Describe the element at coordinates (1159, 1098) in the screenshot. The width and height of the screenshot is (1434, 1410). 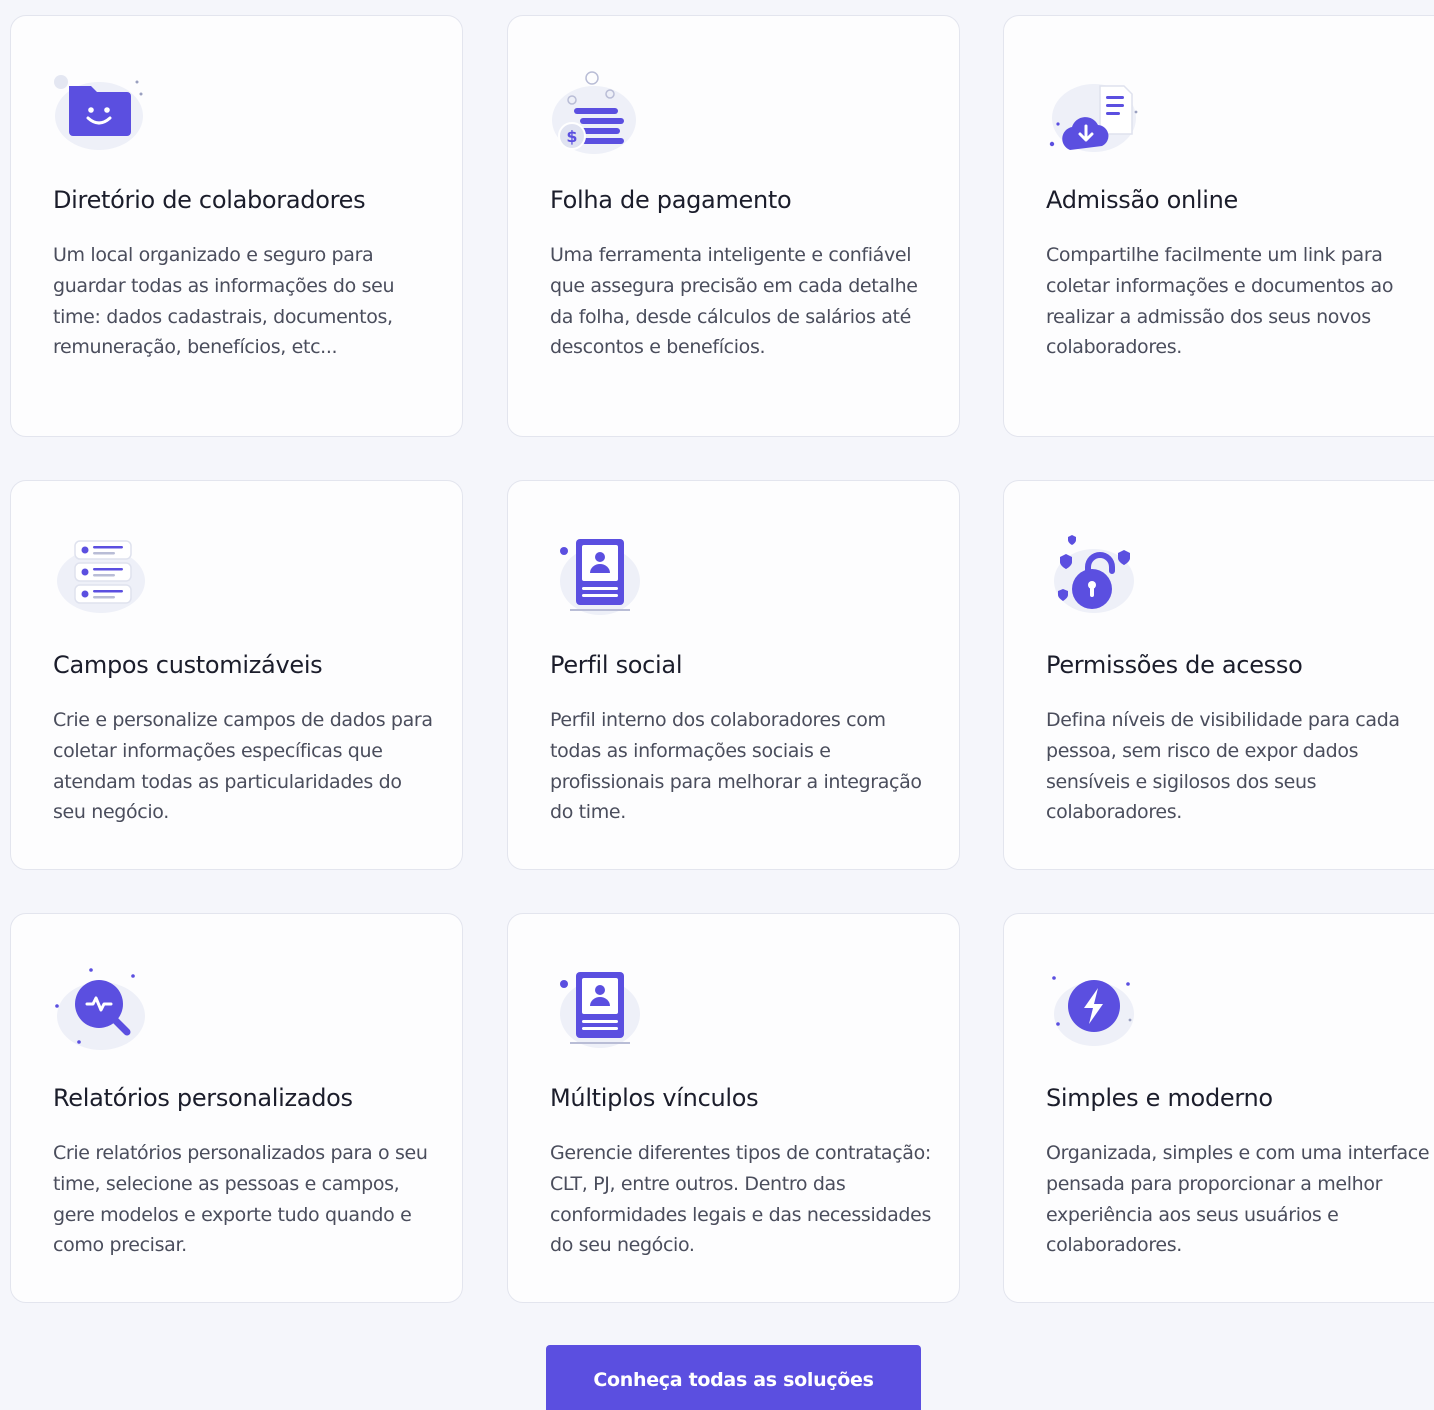
I see `feature-title: Simples e moderno` at that location.